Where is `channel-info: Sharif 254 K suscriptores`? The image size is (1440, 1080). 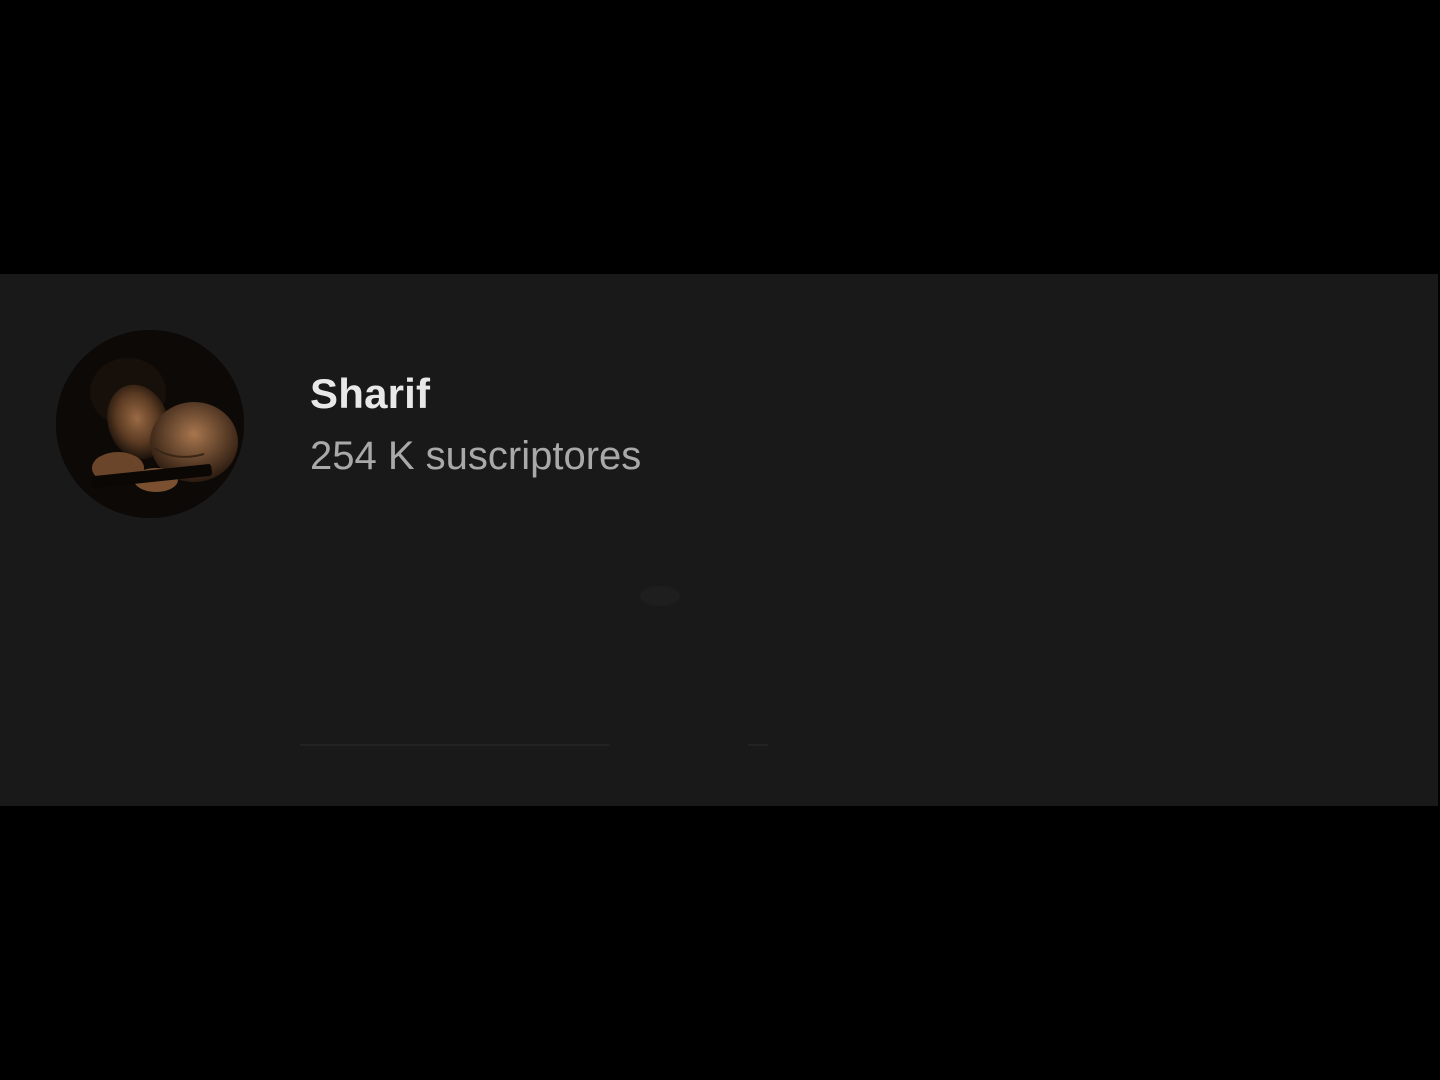 channel-info: Sharif 254 K suscriptores is located at coordinates (475, 425).